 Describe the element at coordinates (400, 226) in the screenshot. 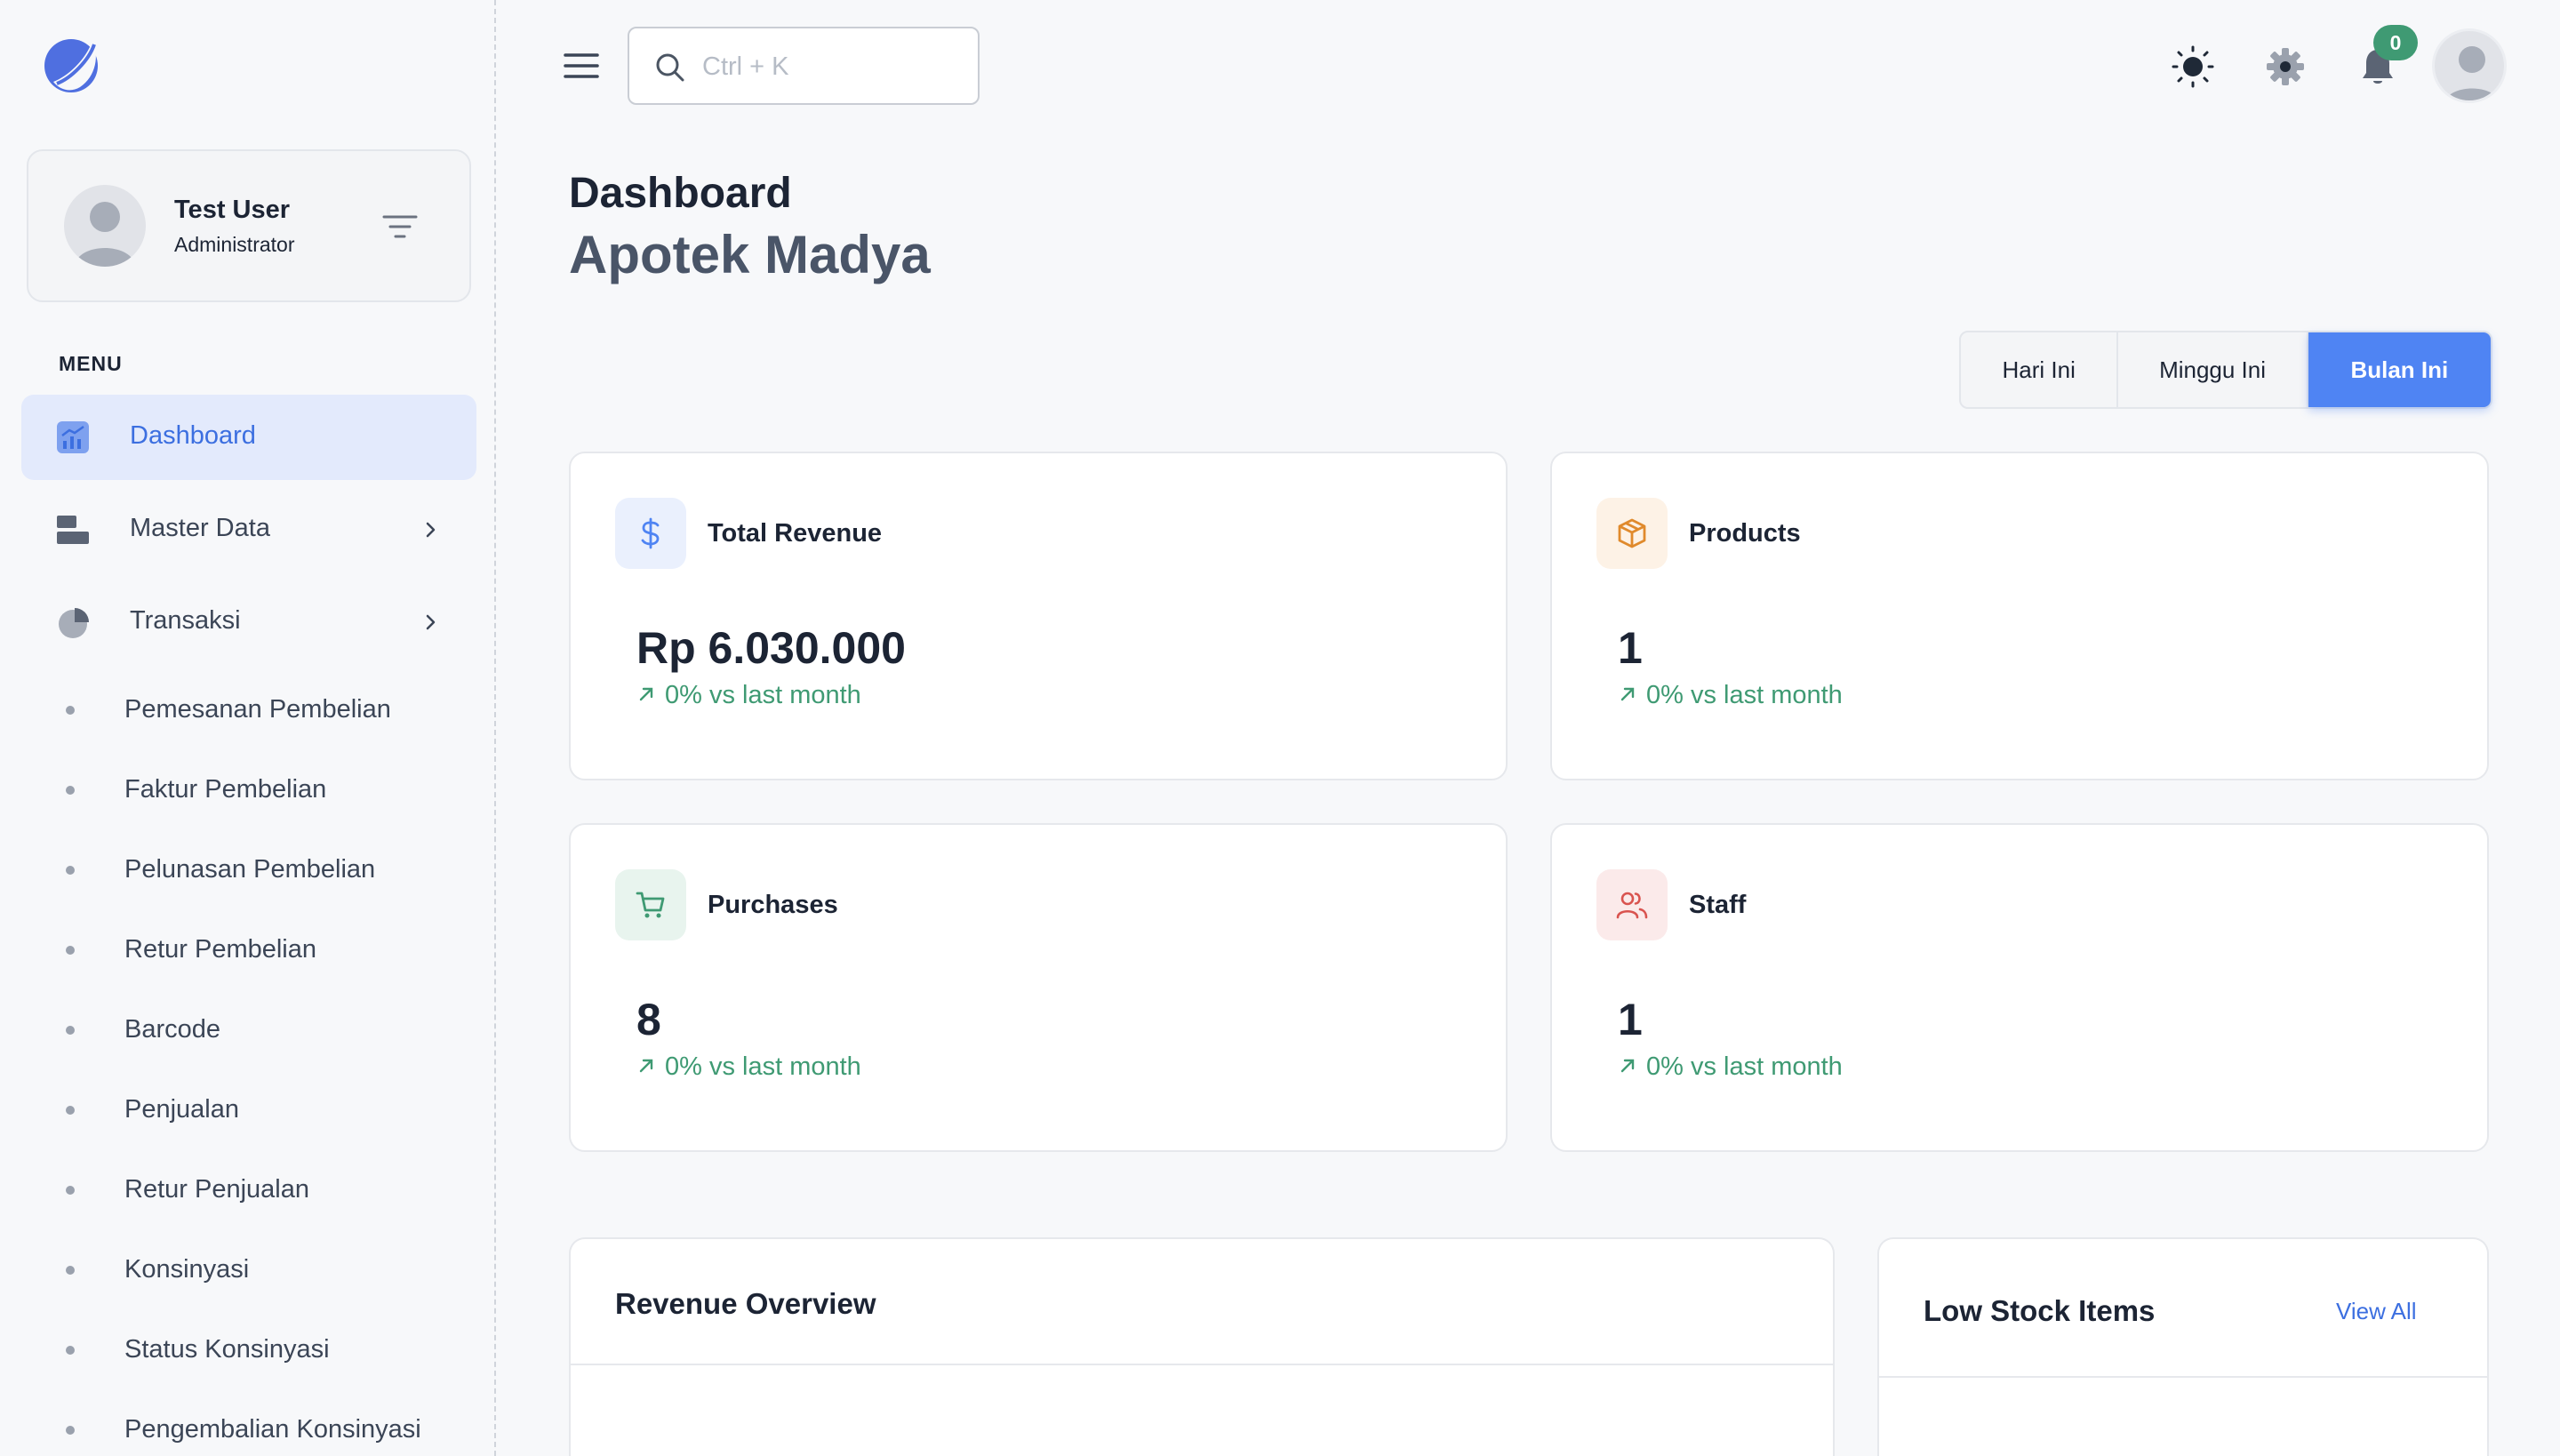

I see `filter-icon` at that location.